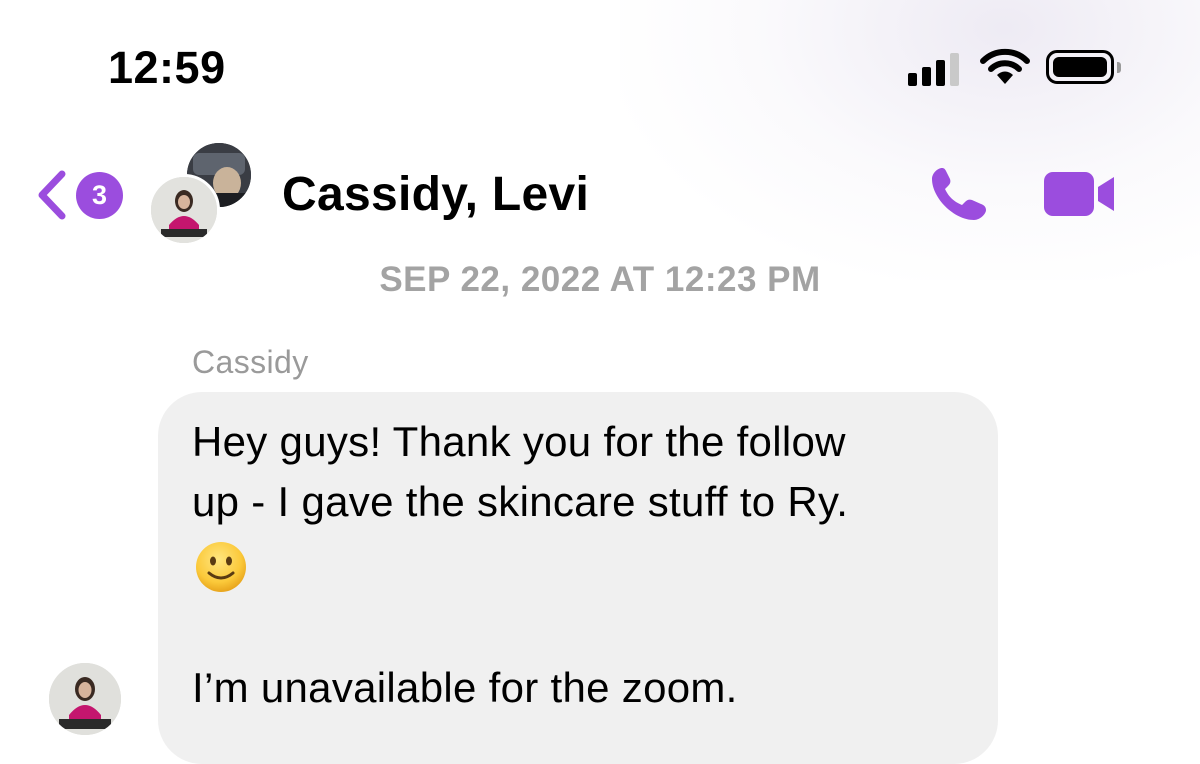 This screenshot has width=1200, height=764. I want to click on cellular-signal-icon, so click(936, 69).